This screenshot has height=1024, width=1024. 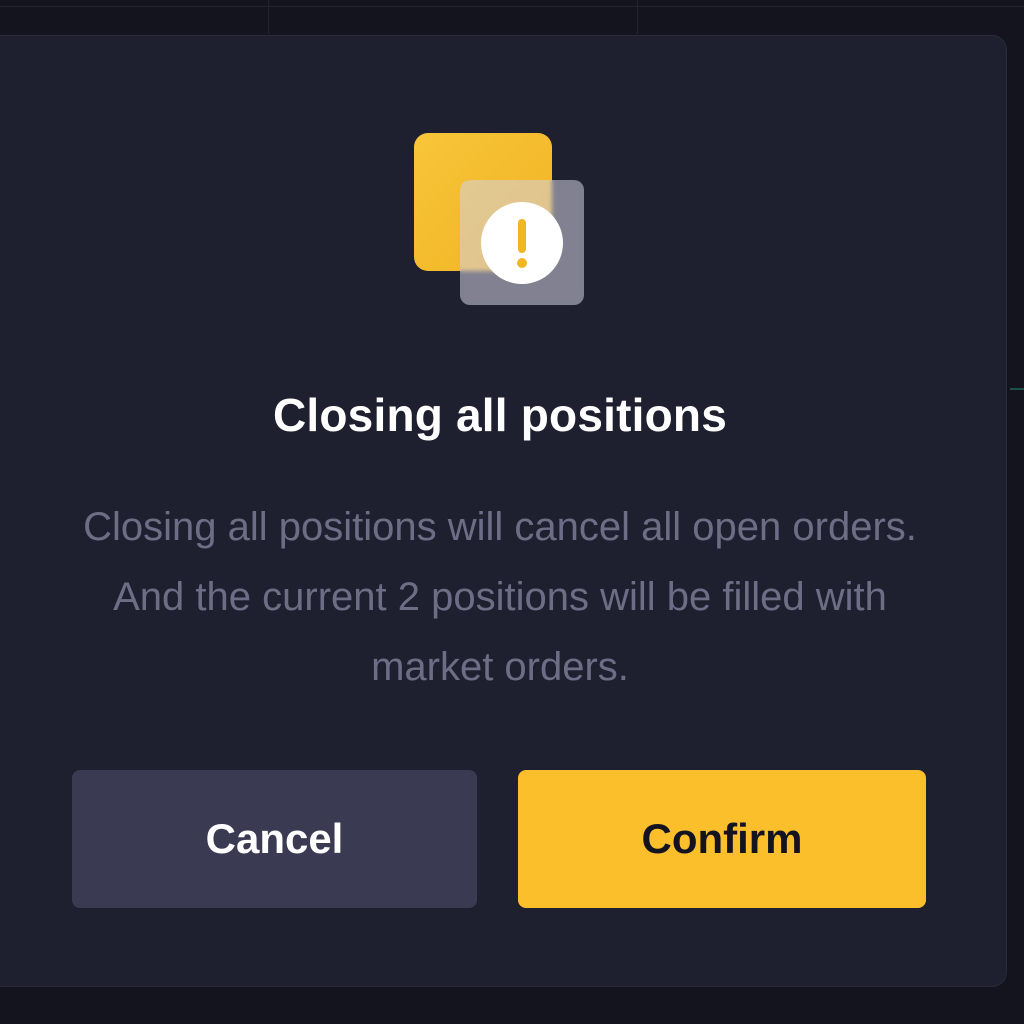 I want to click on dialog-title: Closing all positions, so click(x=499, y=415).